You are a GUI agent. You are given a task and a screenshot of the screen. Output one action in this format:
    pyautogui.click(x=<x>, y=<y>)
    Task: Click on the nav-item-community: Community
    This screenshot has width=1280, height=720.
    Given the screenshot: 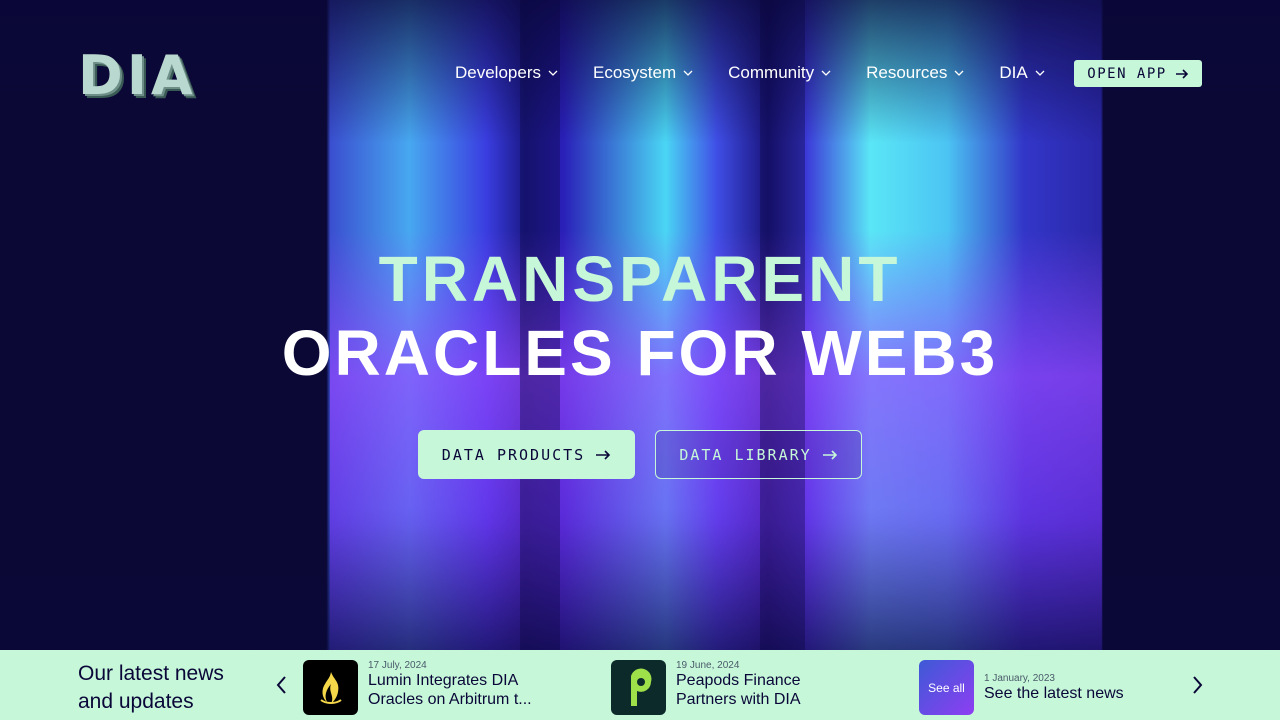 What is the action you would take?
    pyautogui.click(x=780, y=73)
    